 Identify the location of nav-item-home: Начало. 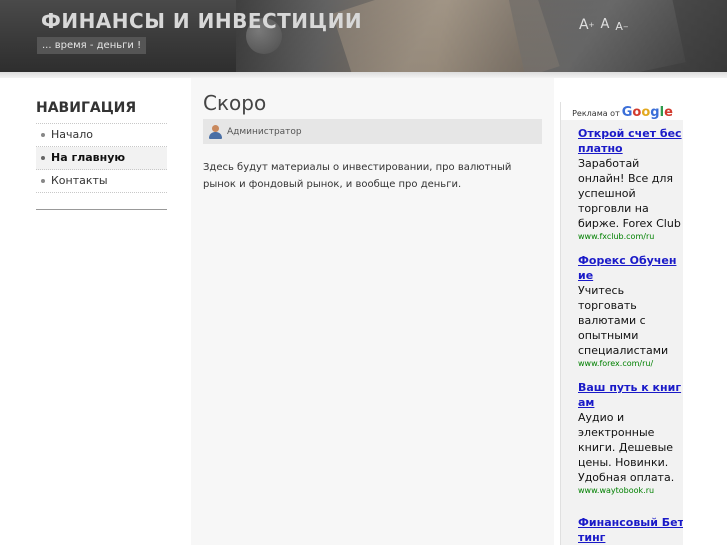
(101, 135).